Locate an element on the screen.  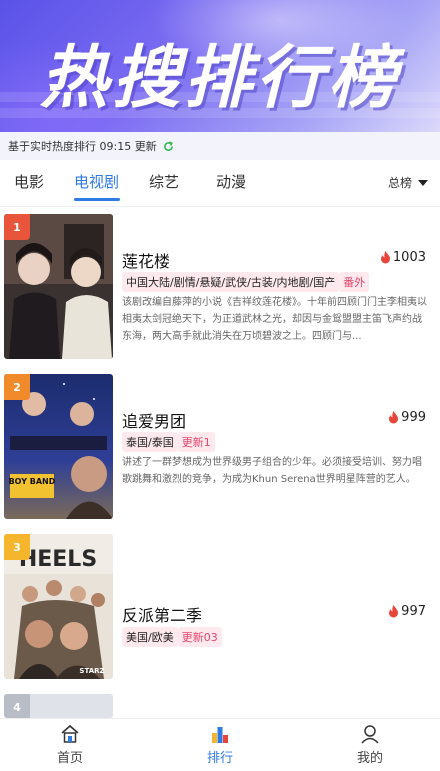
tab-tv-series: 电视剧 is located at coordinates (96, 181).